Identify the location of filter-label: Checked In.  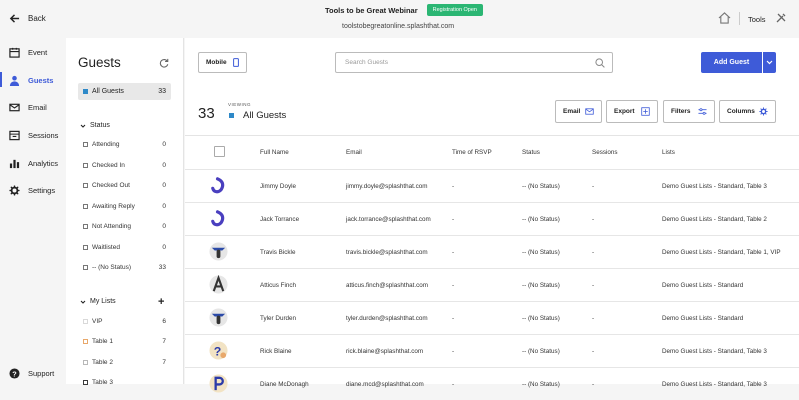
(108, 165).